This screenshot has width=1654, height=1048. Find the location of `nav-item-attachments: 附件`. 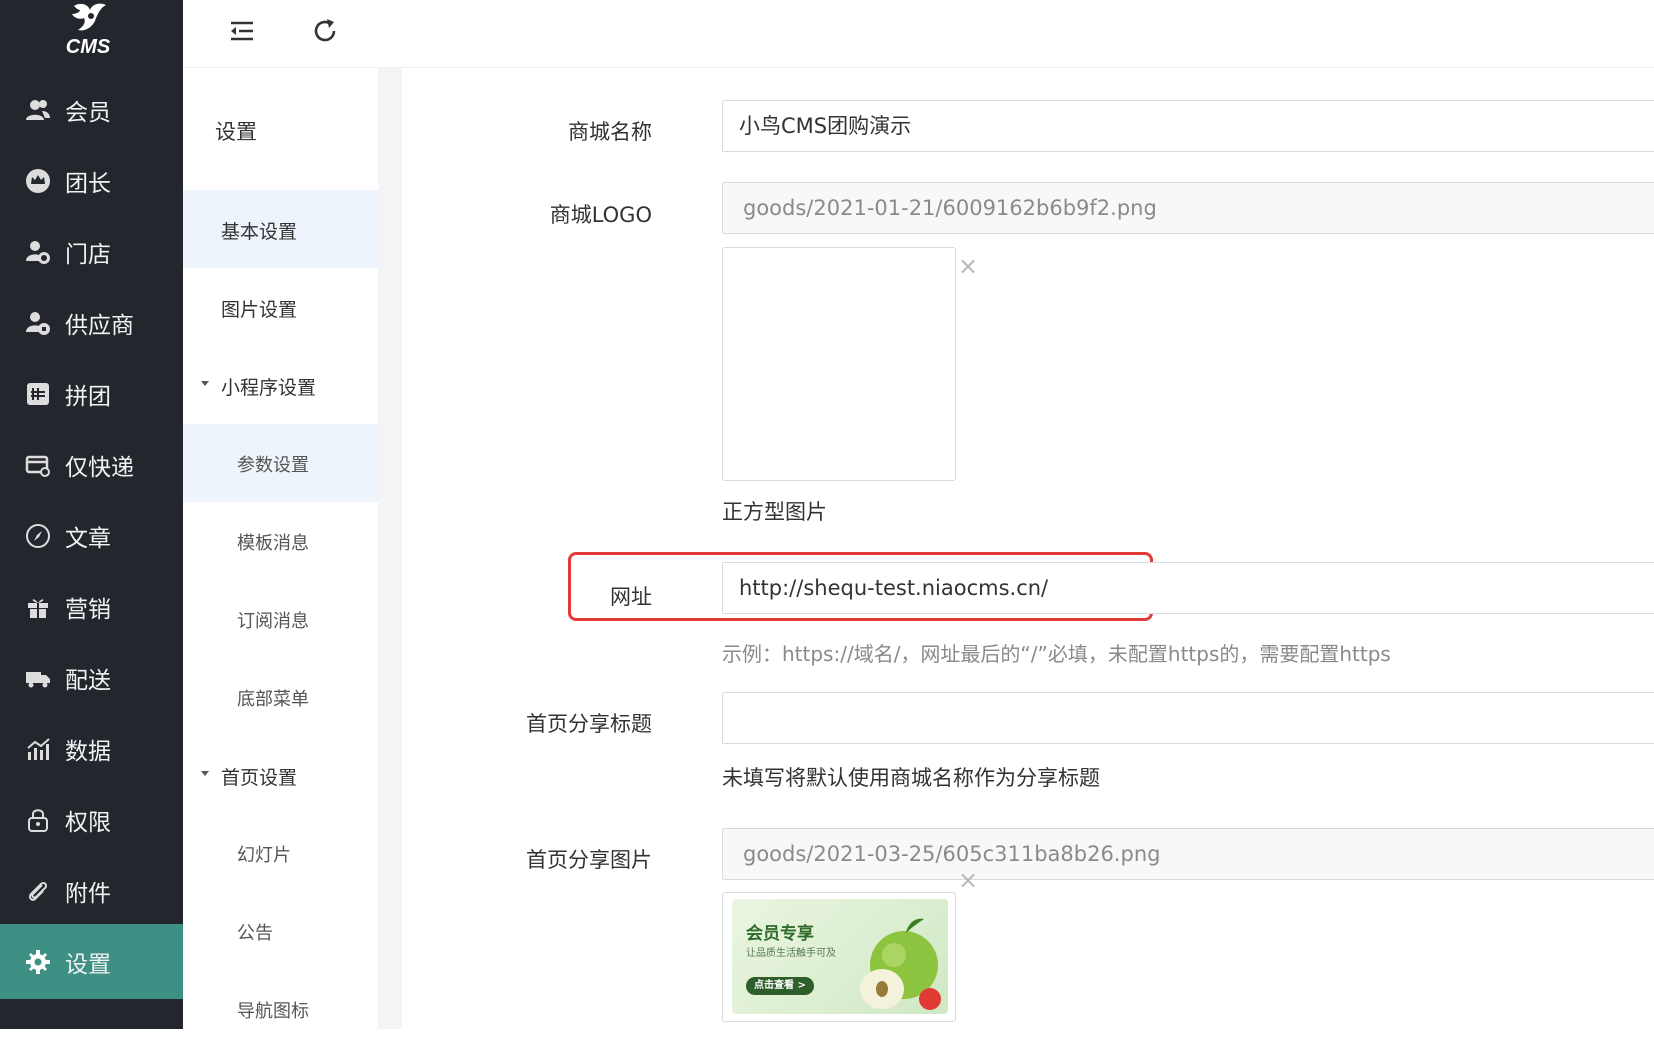

nav-item-attachments: 附件 is located at coordinates (91, 890).